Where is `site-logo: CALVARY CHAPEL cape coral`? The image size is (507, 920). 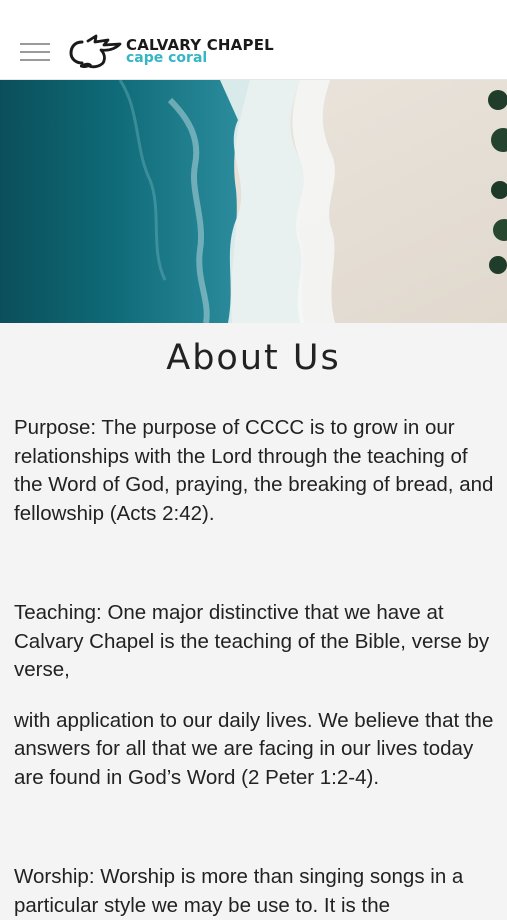
site-logo: CALVARY CHAPEL cape coral is located at coordinates (183, 51).